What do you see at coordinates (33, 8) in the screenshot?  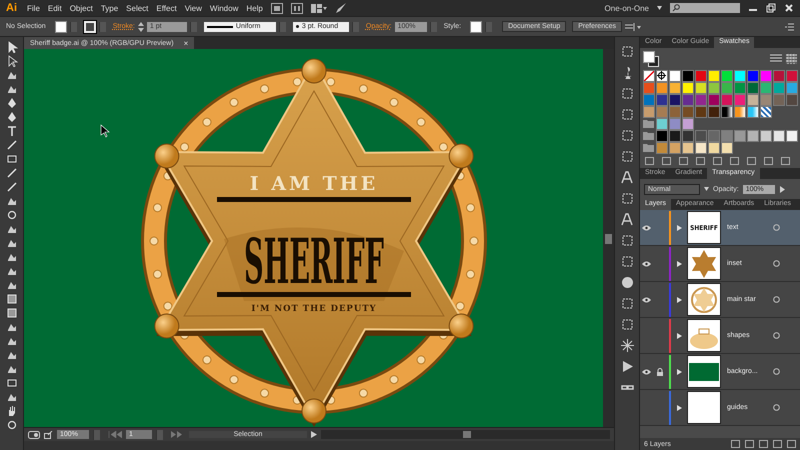 I see `menu-item: File` at bounding box center [33, 8].